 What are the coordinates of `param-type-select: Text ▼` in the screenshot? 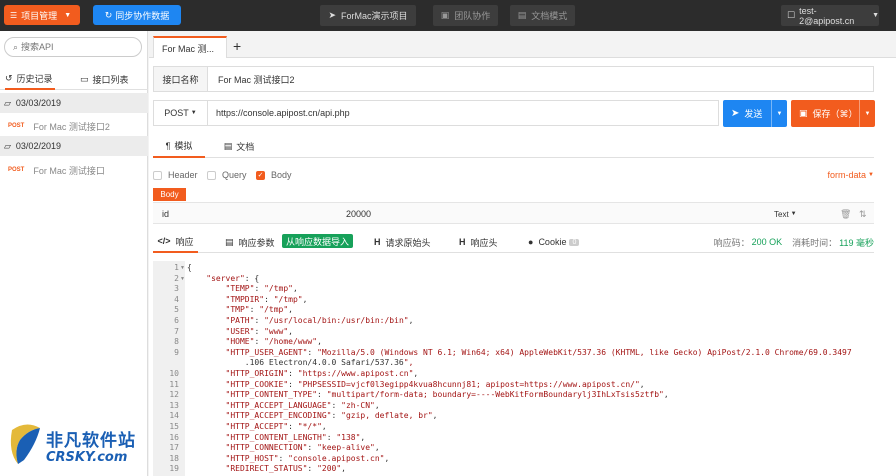 It's located at (785, 214).